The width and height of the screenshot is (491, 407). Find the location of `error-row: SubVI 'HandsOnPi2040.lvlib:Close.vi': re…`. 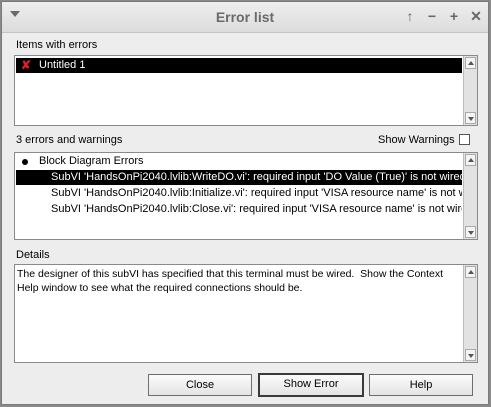

error-row: SubVI 'HandsOnPi2040.lvlib:Close.vi': re… is located at coordinates (239, 209).